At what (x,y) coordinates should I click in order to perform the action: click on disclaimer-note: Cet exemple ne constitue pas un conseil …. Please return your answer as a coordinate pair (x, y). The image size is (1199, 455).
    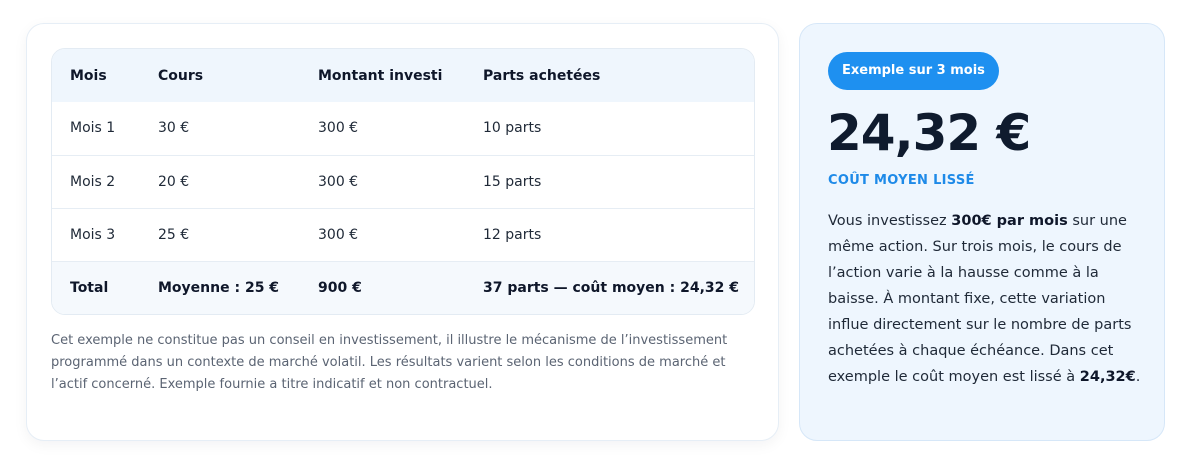
    Looking at the image, I should click on (389, 362).